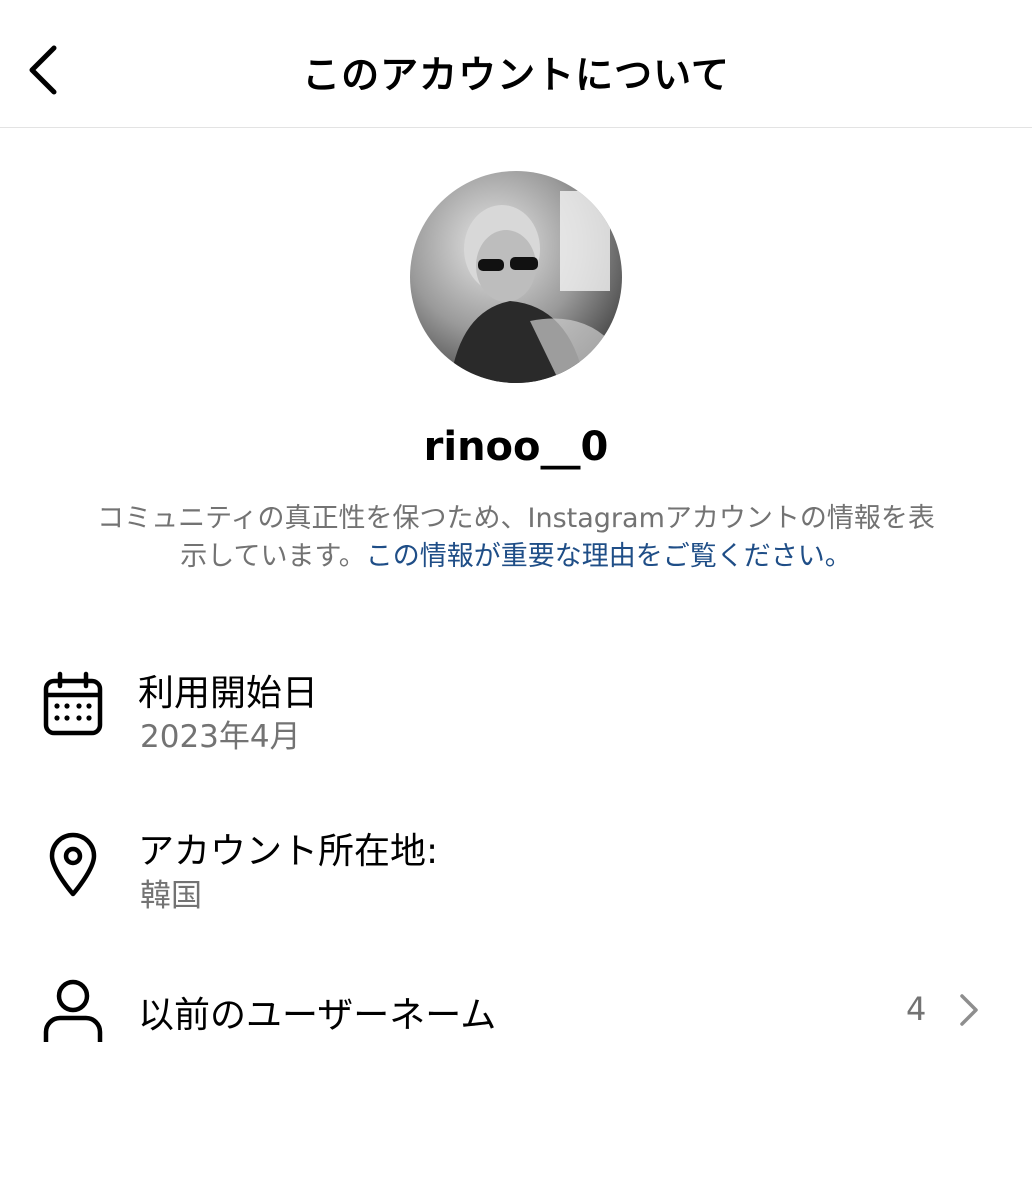  What do you see at coordinates (288, 851) in the screenshot?
I see `account-location-label: アカウント所在地:` at bounding box center [288, 851].